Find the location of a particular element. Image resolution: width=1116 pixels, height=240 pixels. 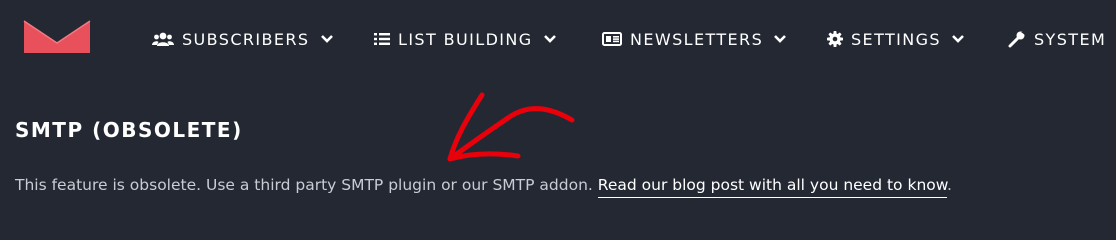

nav-item-label: SUBSCRIBERS is located at coordinates (246, 39).